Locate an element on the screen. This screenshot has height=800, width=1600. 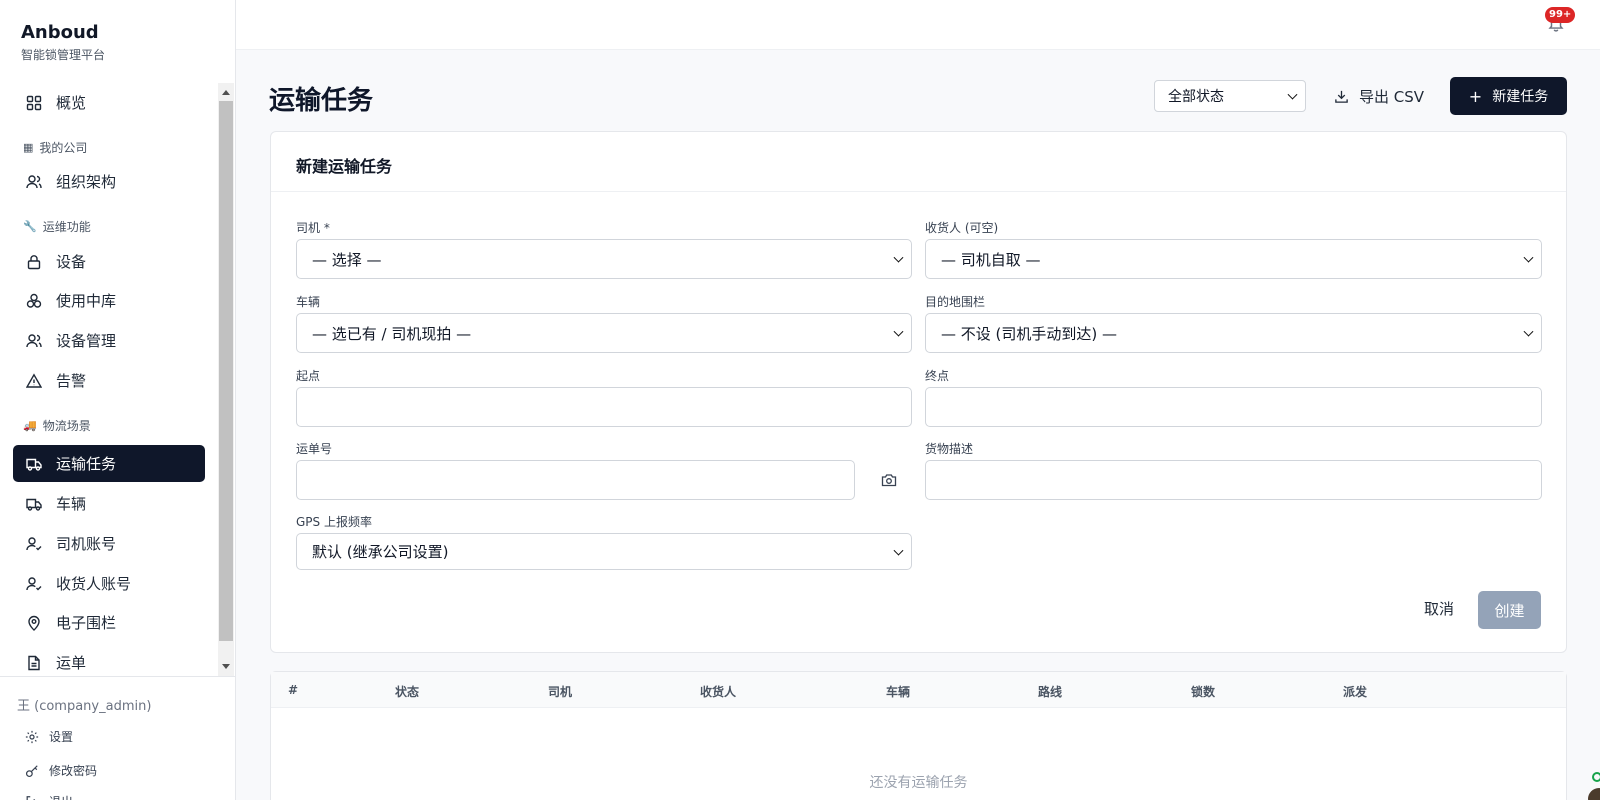
section-logistics: 🚚 物流场景 is located at coordinates (57, 425).